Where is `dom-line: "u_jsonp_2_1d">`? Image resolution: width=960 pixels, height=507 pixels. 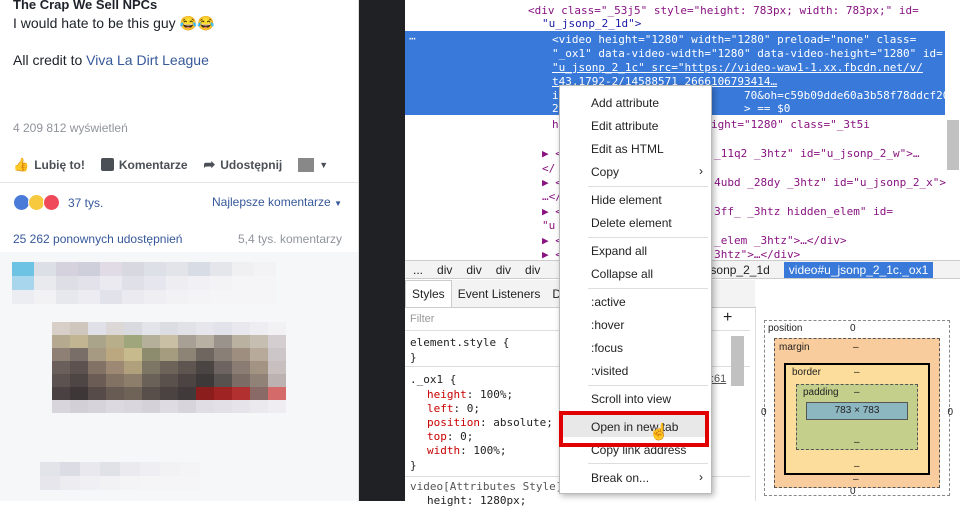
dom-line: "u_jsonp_2_1d"> is located at coordinates (591, 23).